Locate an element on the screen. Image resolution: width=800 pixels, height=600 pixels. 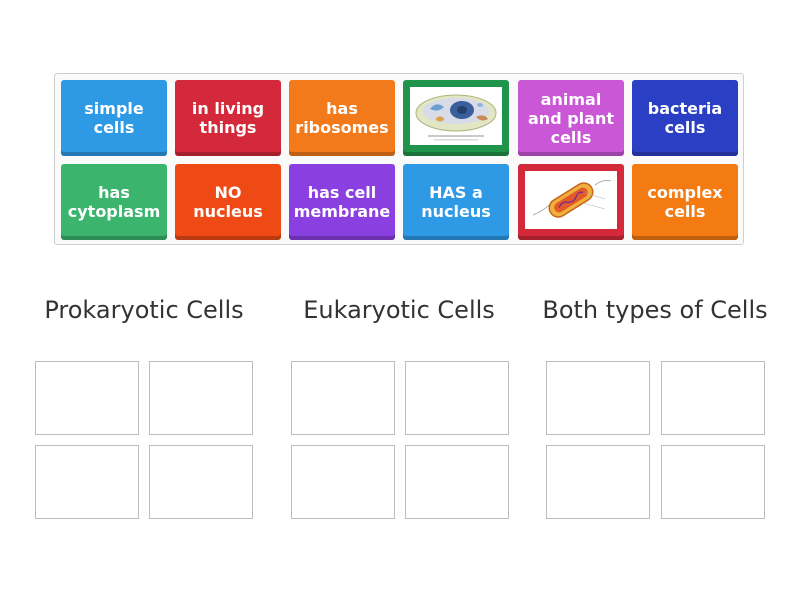
bacteria-cell-diagram-icon is located at coordinates (571, 200).